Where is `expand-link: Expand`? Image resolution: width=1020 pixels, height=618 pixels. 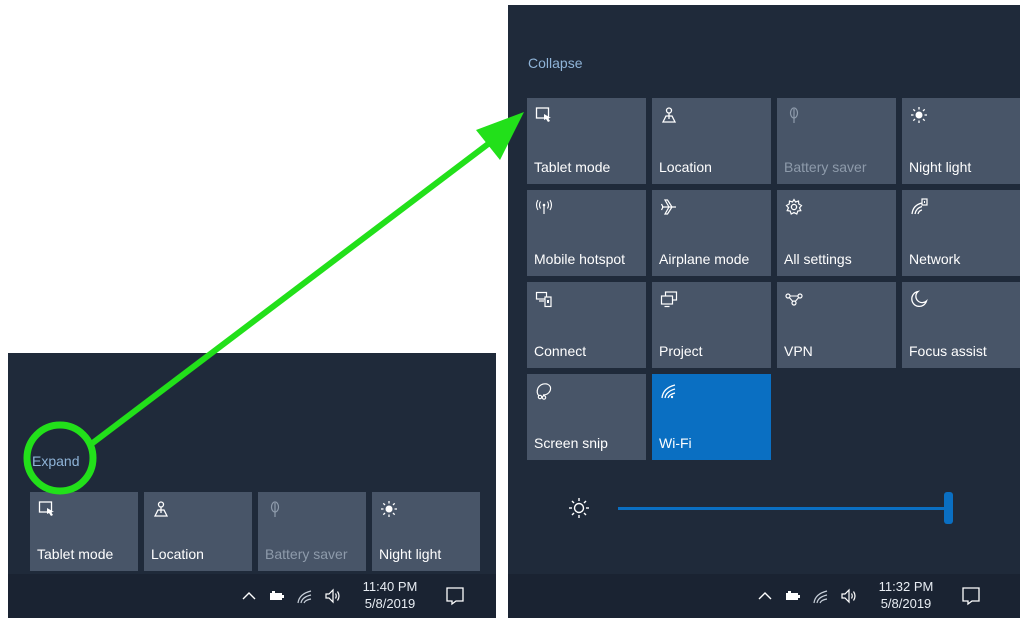 expand-link: Expand is located at coordinates (55, 461).